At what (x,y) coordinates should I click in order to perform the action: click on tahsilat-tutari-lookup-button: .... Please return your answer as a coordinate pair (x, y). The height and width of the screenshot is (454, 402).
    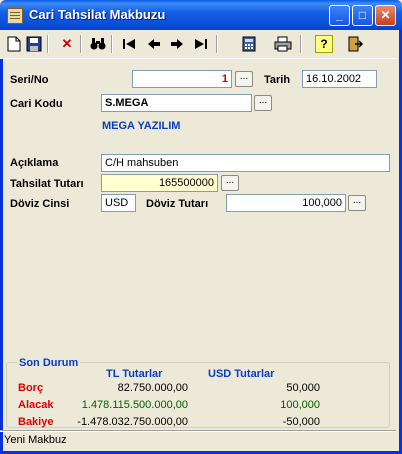
    Looking at the image, I should click on (230, 183).